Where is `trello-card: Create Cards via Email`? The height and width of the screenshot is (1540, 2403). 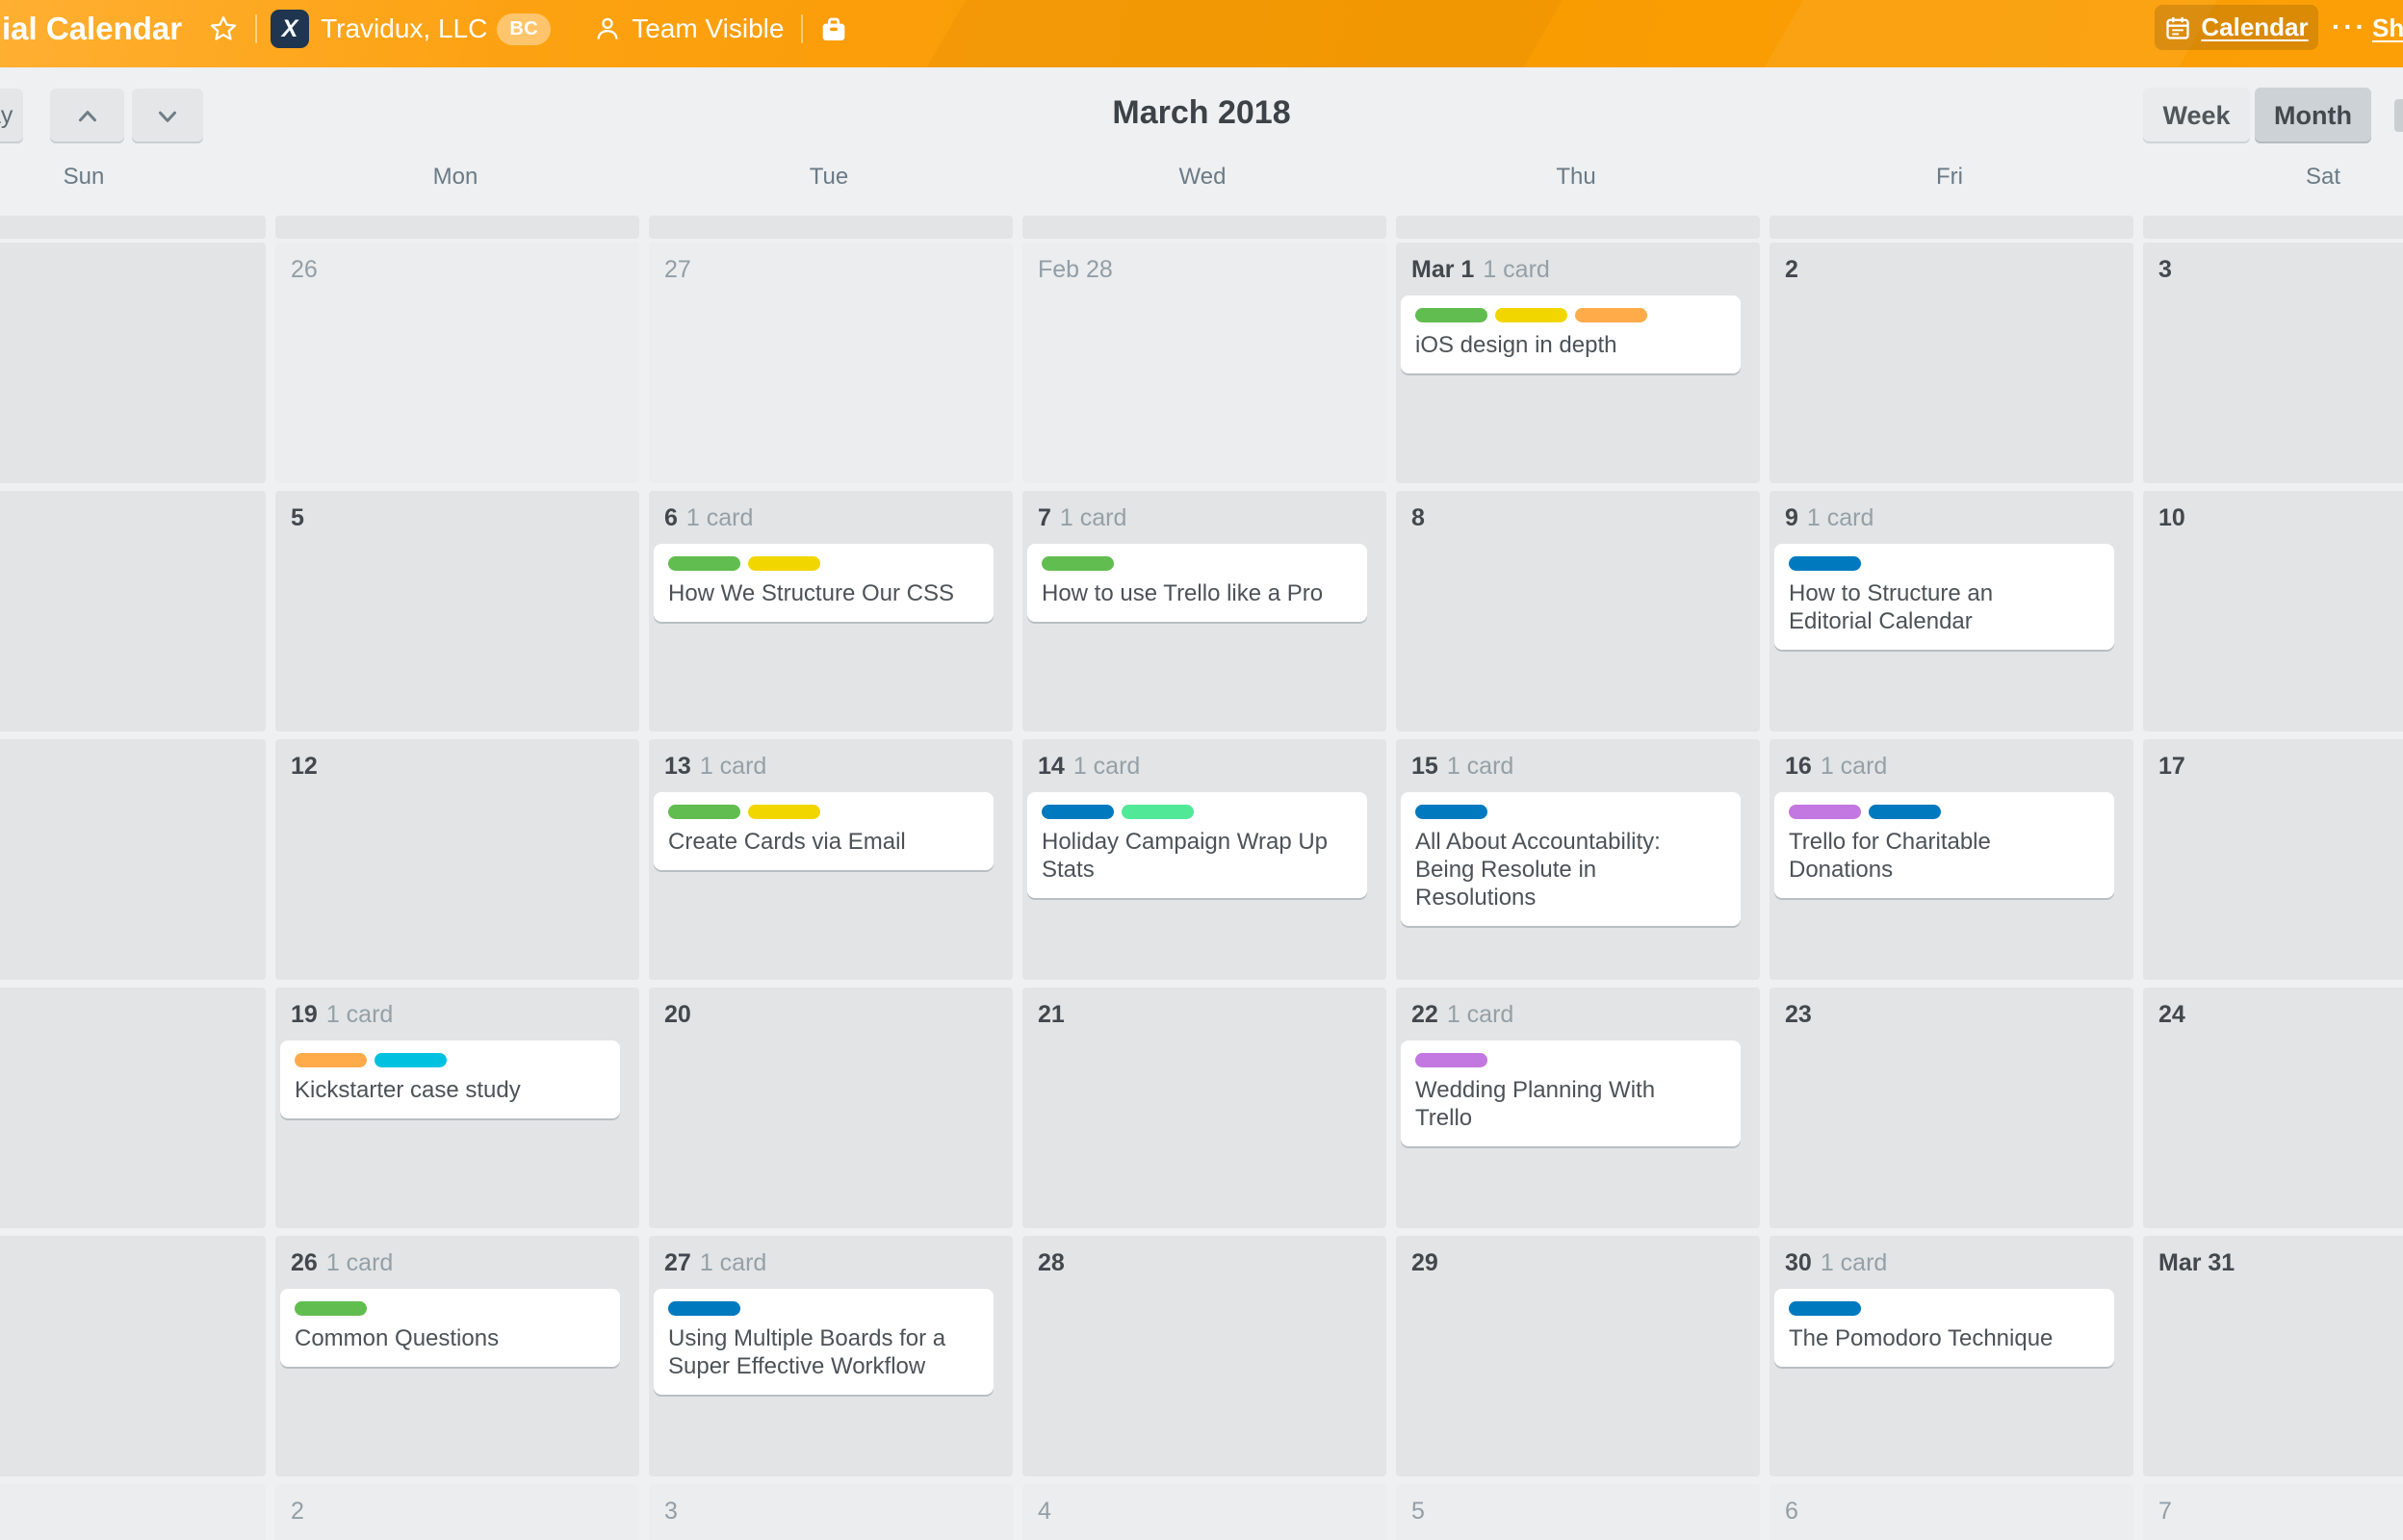
trello-card: Create Cards via Email is located at coordinates (824, 831).